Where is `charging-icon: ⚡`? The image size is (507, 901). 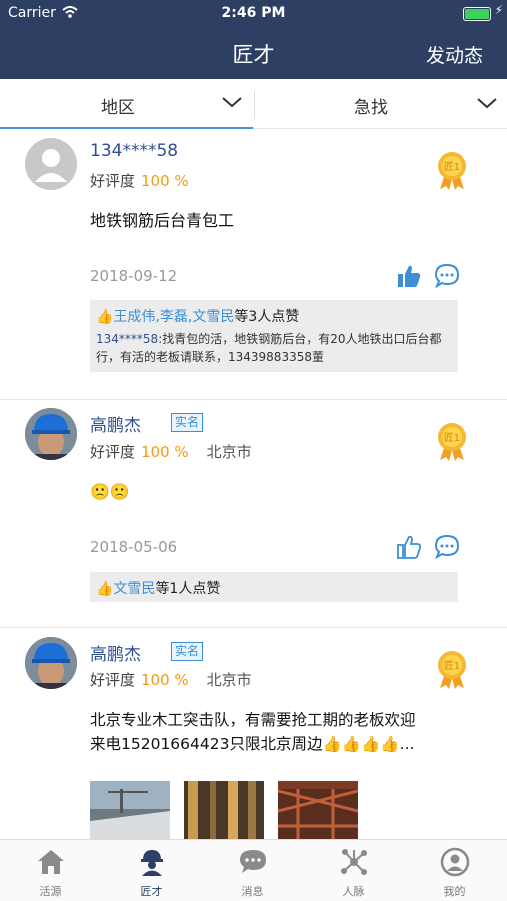
charging-icon: ⚡ is located at coordinates (498, 10).